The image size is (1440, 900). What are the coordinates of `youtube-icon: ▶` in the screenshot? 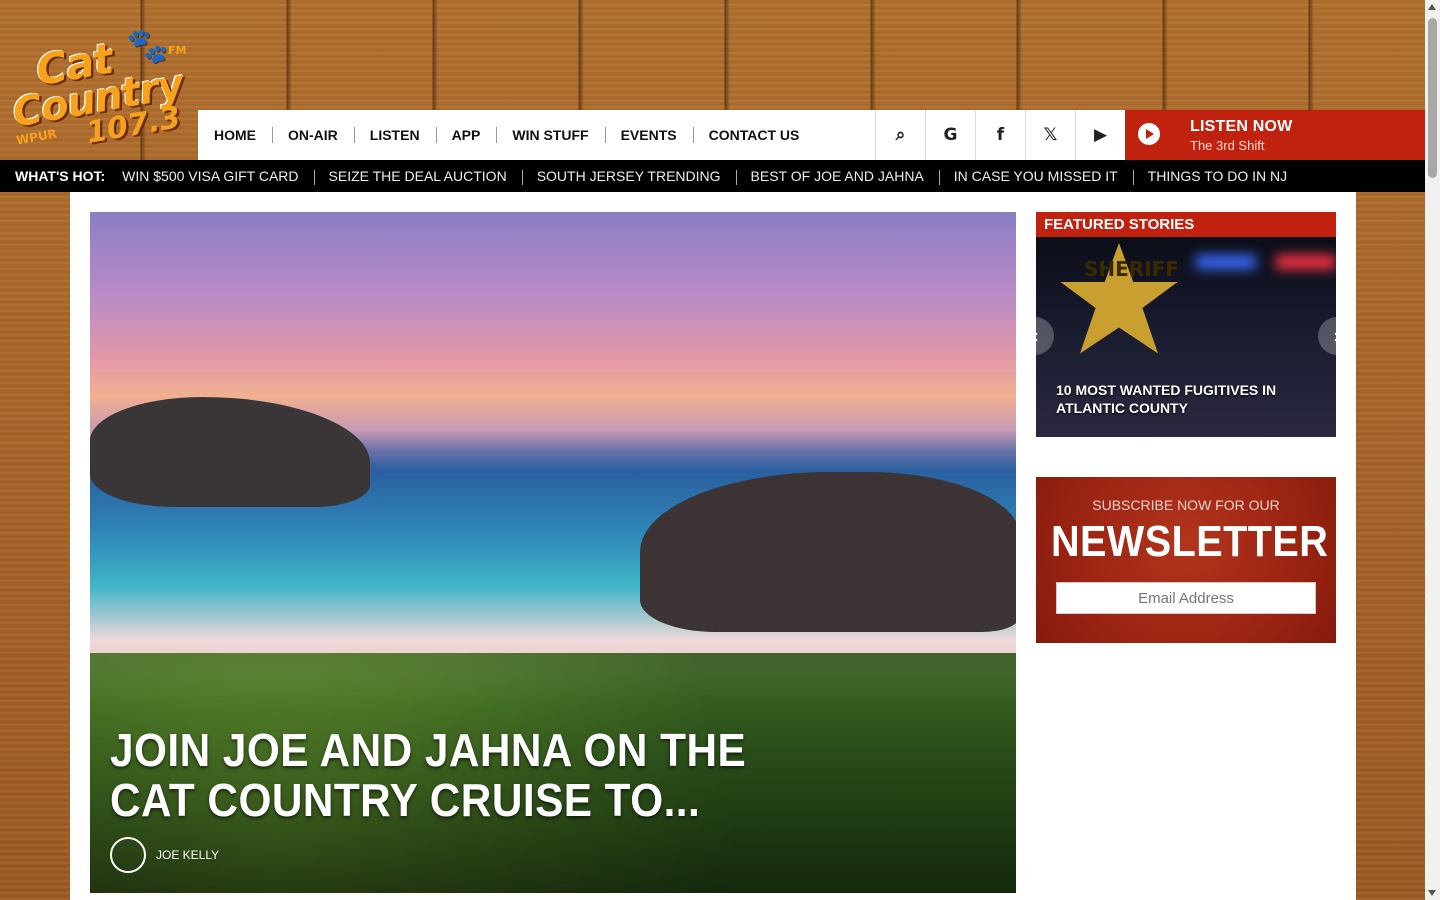 It's located at (1100, 135).